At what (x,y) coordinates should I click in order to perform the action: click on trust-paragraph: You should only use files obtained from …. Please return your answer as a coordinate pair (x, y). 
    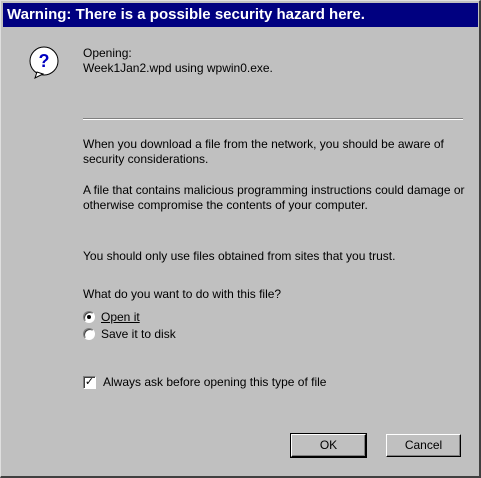
    Looking at the image, I should click on (239, 256).